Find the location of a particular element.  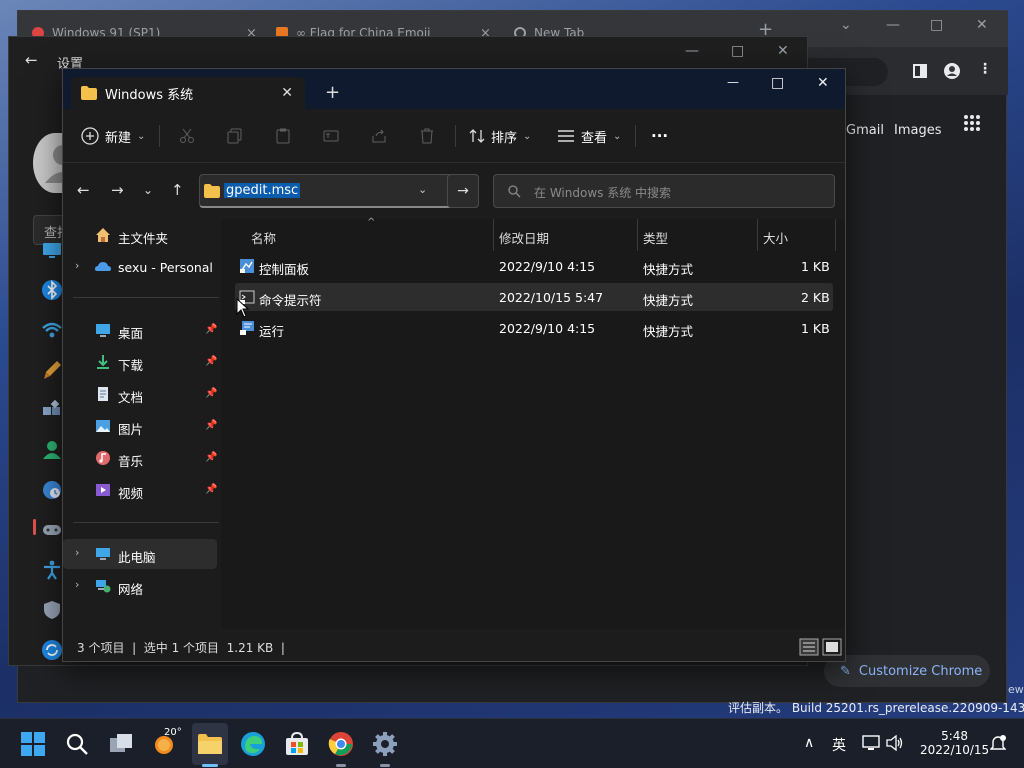

tray-overflow-chevron-icon: ∧ is located at coordinates (809, 743).